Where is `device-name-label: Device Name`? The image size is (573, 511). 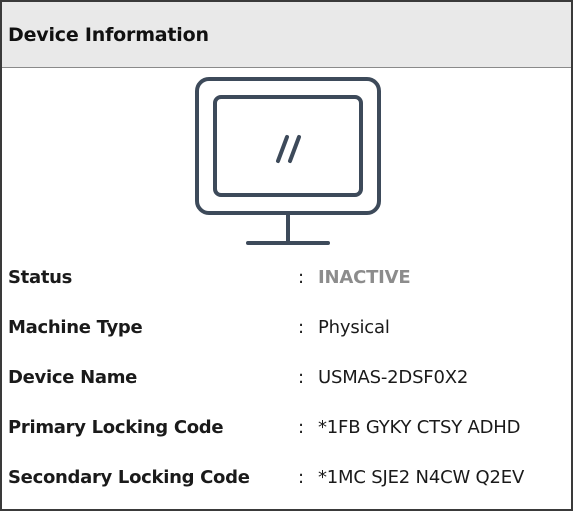
device-name-label: Device Name is located at coordinates (73, 377).